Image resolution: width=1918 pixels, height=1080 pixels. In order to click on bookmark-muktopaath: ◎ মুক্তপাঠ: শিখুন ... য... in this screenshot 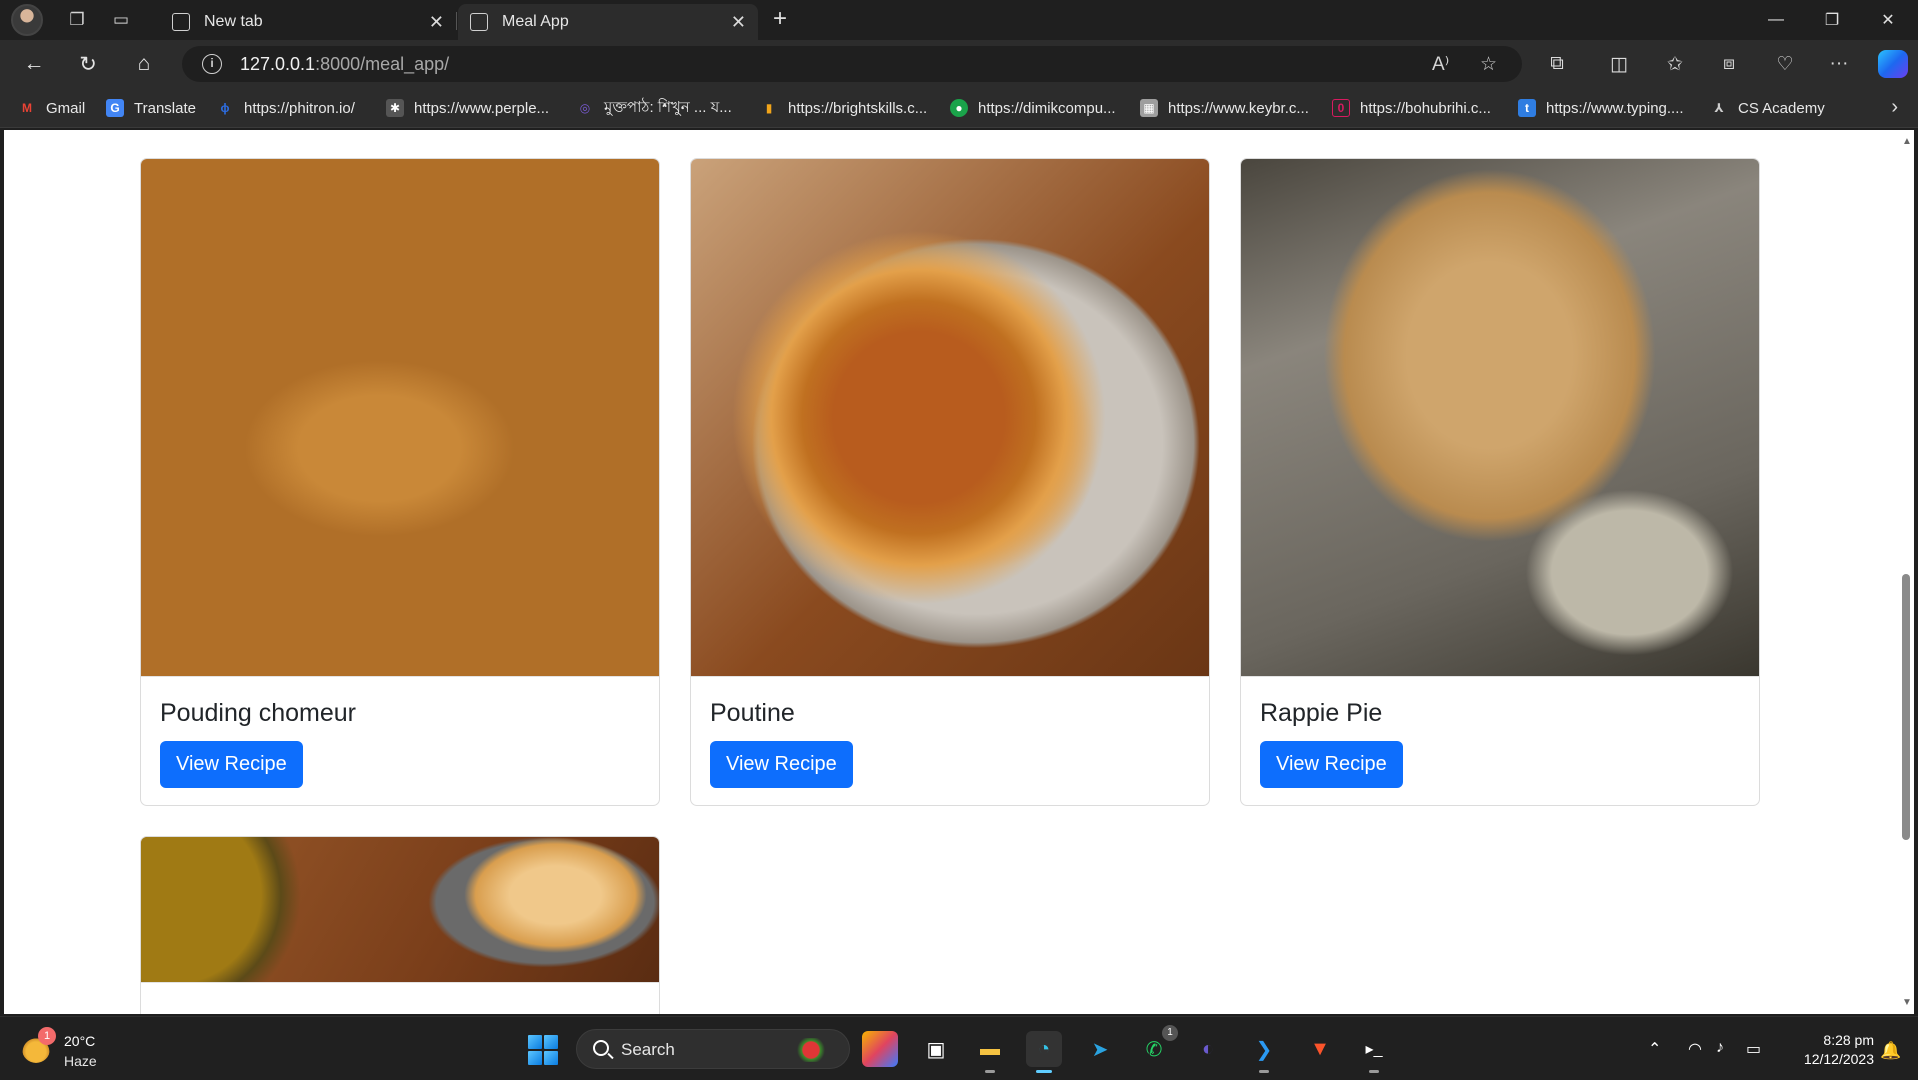, I will do `click(654, 108)`.